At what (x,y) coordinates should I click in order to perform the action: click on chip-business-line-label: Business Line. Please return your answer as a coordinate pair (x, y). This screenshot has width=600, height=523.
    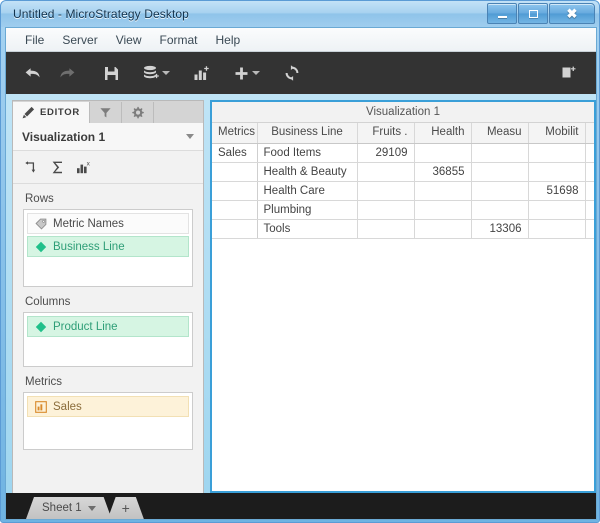
    Looking at the image, I should click on (89, 246).